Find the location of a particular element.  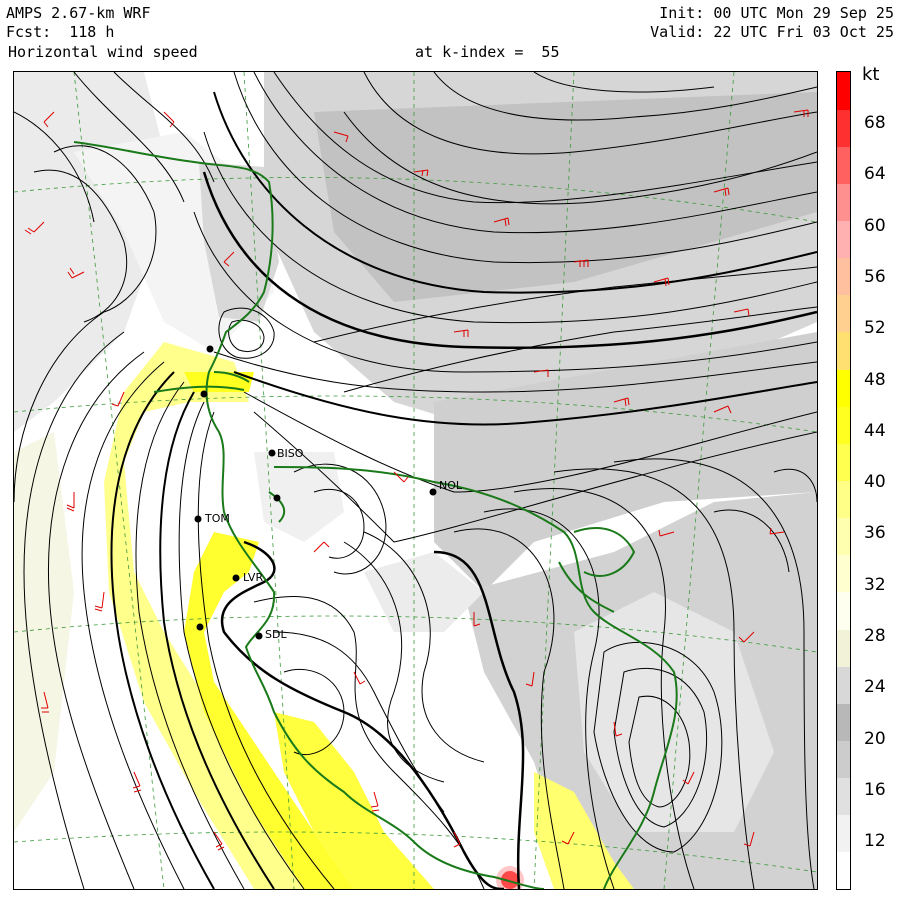

colorbar-tick-label: 36 is located at coordinates (875, 533).